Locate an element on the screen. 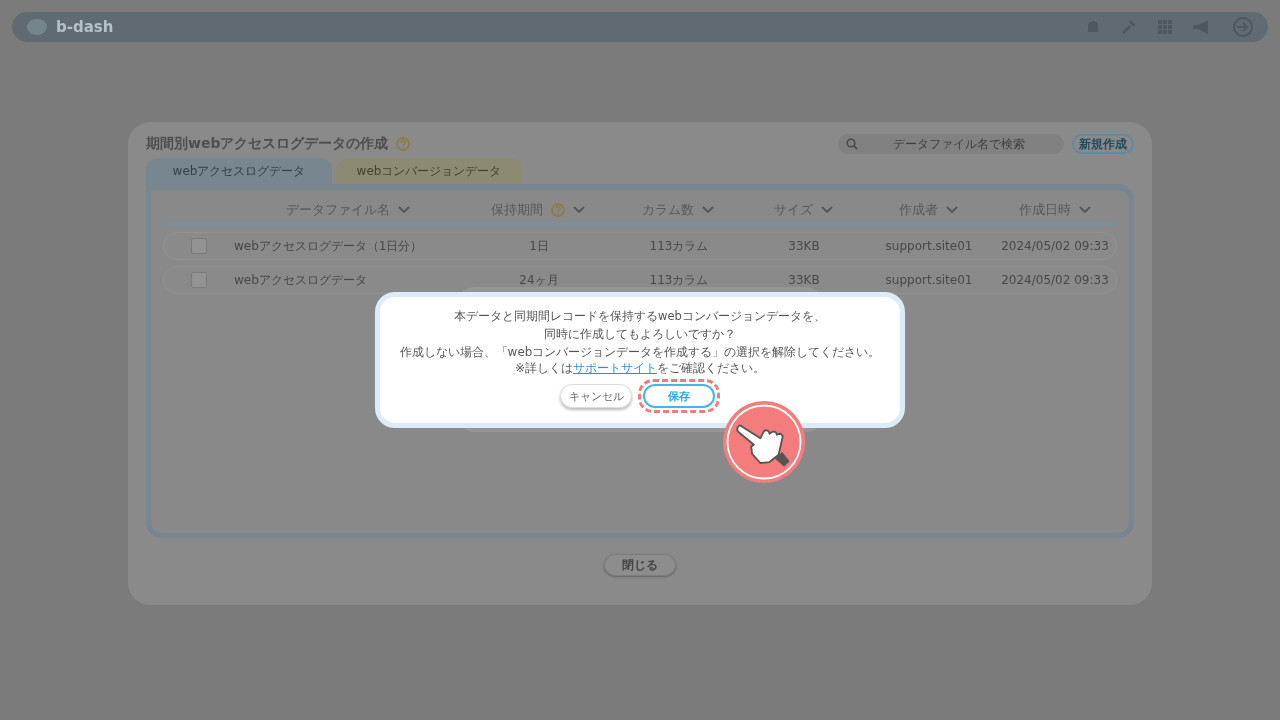 Image resolution: width=1280 pixels, height=720 pixels. dialog-message: 同時に作成してもよろしいですか？ is located at coordinates (640, 334).